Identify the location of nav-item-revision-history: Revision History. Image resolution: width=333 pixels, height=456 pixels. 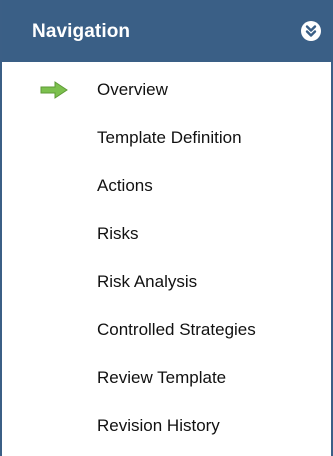
(166, 422).